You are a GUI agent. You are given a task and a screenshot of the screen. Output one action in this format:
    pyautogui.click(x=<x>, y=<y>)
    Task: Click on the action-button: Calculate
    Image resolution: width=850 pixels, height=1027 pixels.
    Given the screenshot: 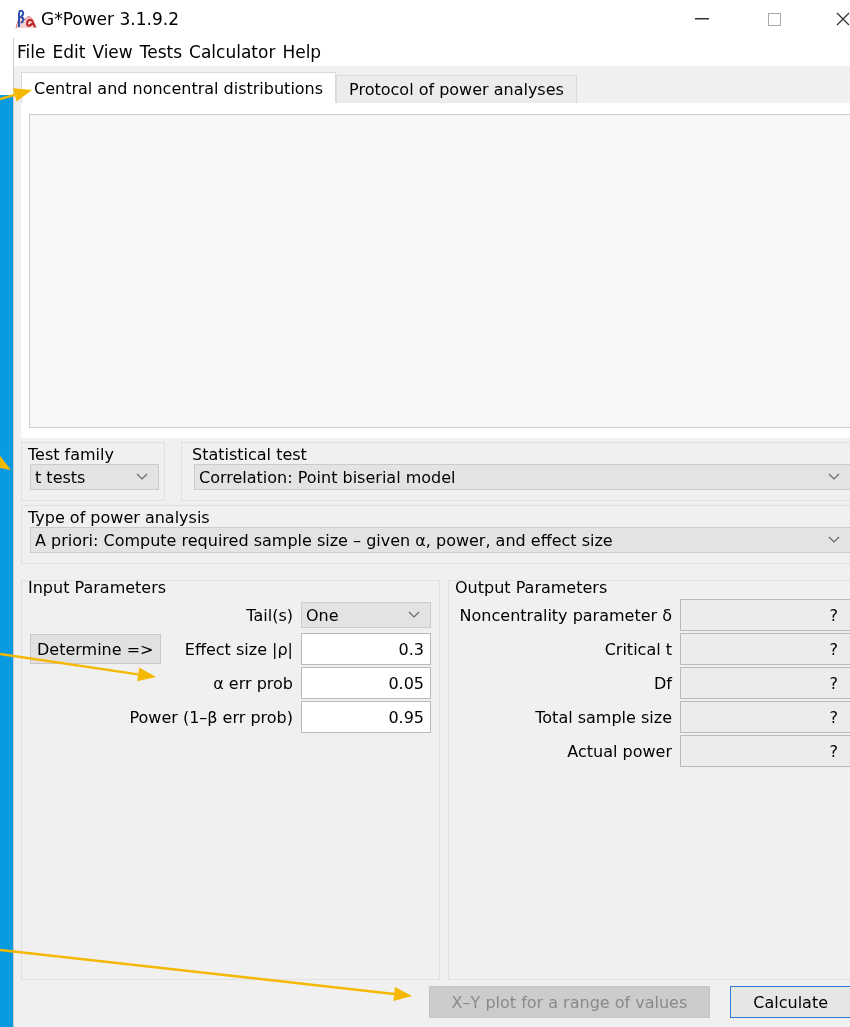 What is the action you would take?
    pyautogui.click(x=790, y=1002)
    